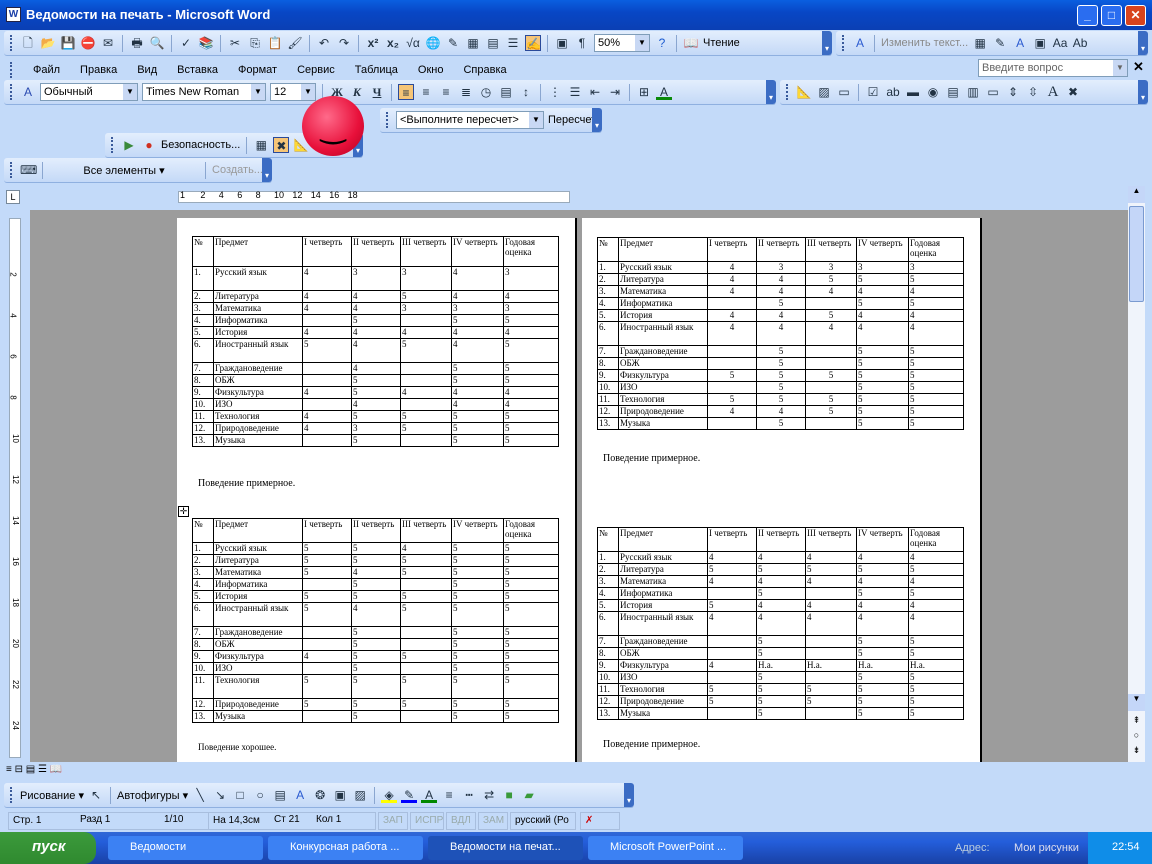 The image size is (1152, 864). Describe the element at coordinates (608, 641) in the screenshot. I see `number-cell: 7.` at that location.